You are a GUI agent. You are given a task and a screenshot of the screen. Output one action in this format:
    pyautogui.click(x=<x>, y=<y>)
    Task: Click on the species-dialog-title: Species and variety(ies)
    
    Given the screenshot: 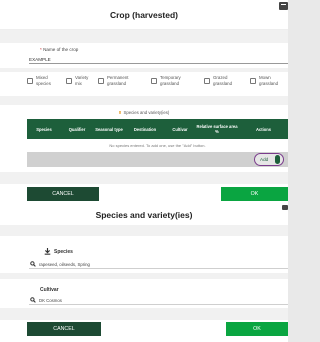 What is the action you would take?
    pyautogui.click(x=144, y=215)
    